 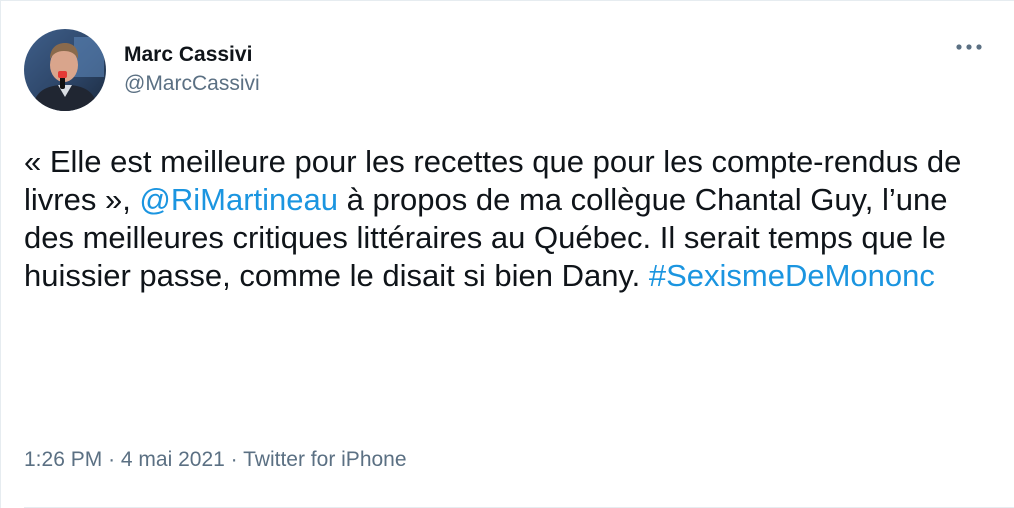 I want to click on avatar-photo, so click(x=65, y=70).